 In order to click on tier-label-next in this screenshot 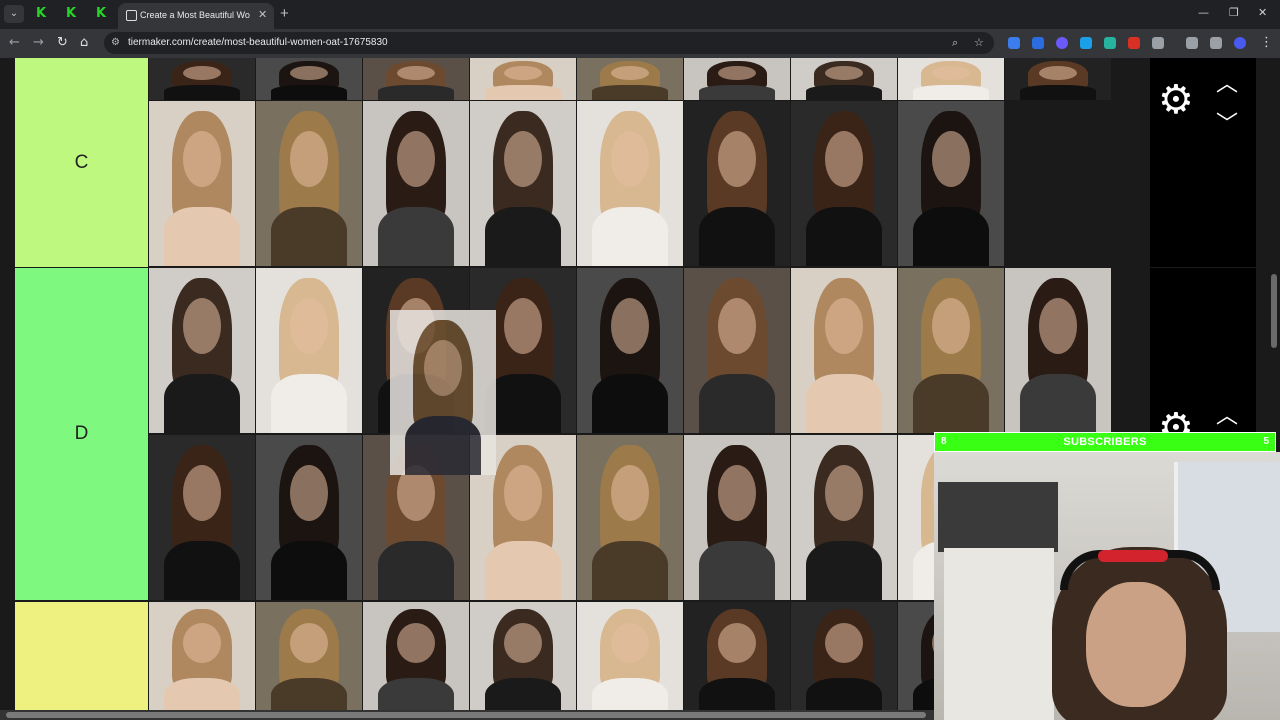, I will do `click(81, 661)`.